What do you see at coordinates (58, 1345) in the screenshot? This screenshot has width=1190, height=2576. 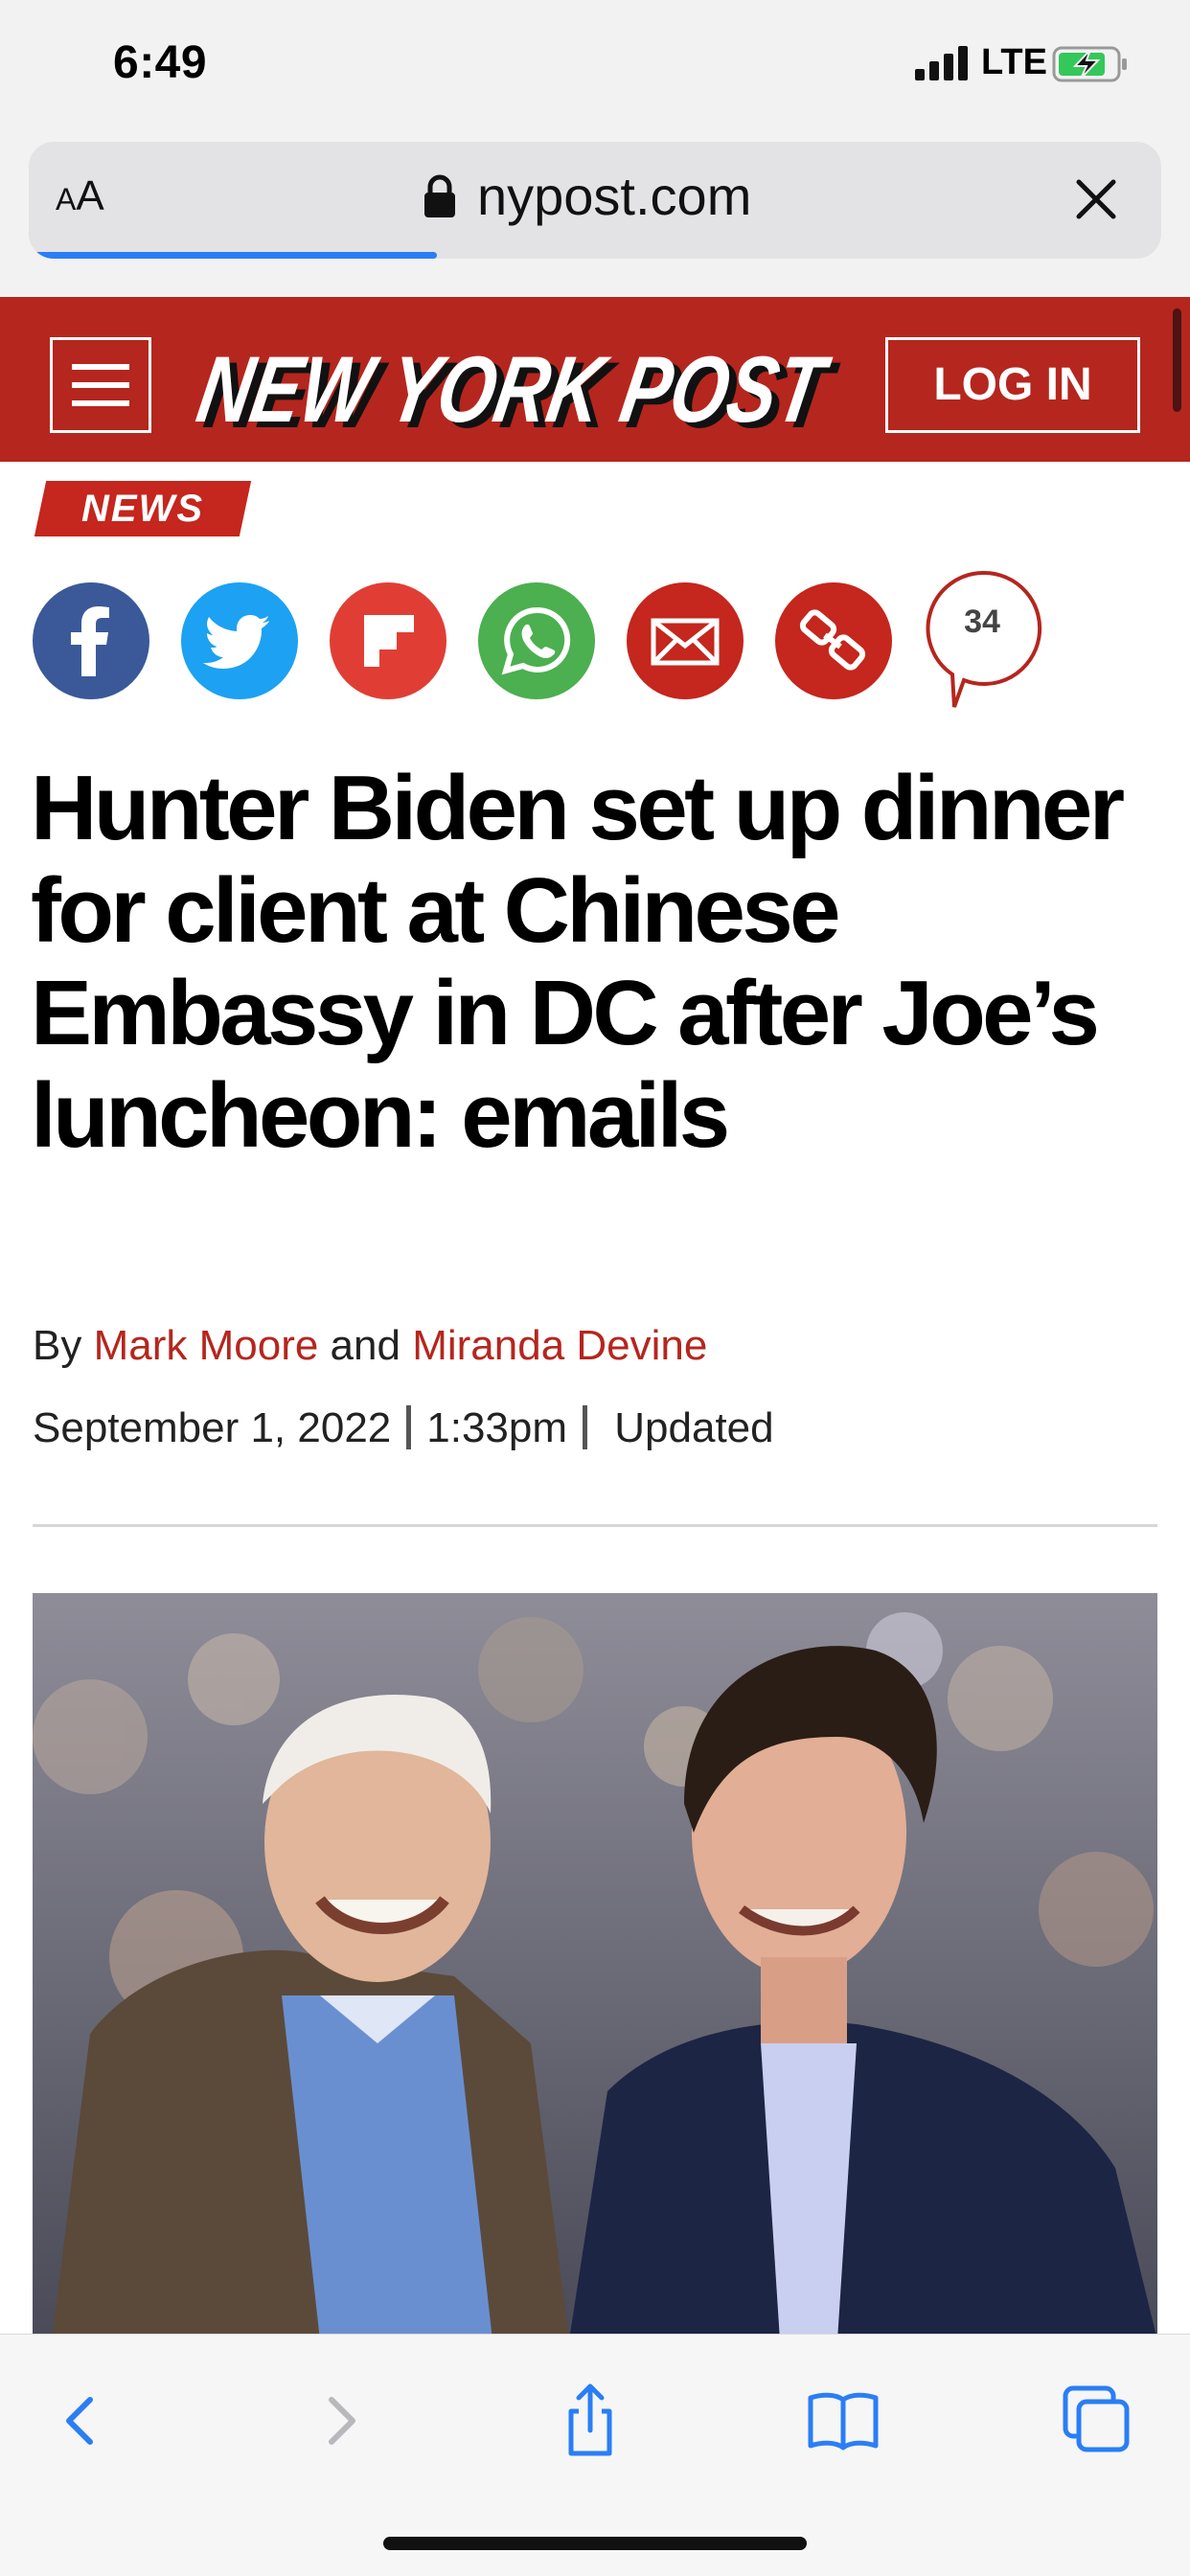 I see `byline-prefix: By` at bounding box center [58, 1345].